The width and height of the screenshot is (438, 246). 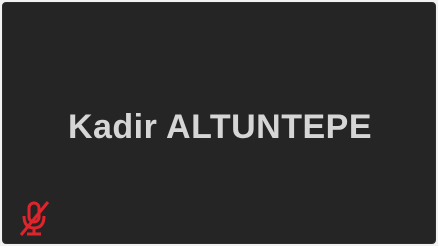 What do you see at coordinates (34, 218) in the screenshot?
I see `microphone-muted-icon` at bounding box center [34, 218].